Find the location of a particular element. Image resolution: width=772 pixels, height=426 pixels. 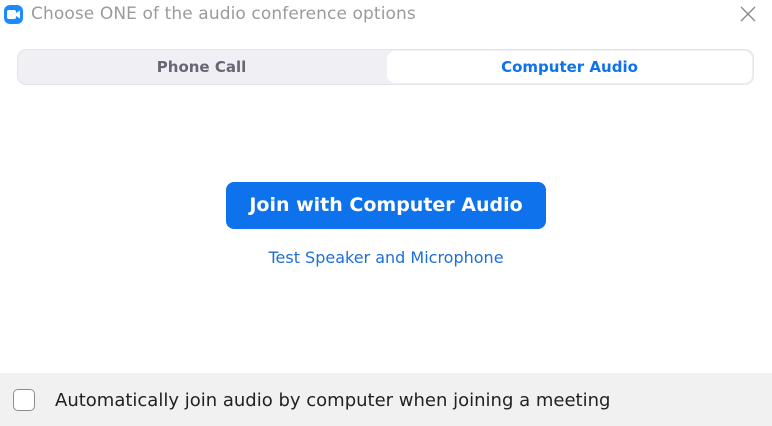

tab-phone-call: Phone Call is located at coordinates (201, 67).